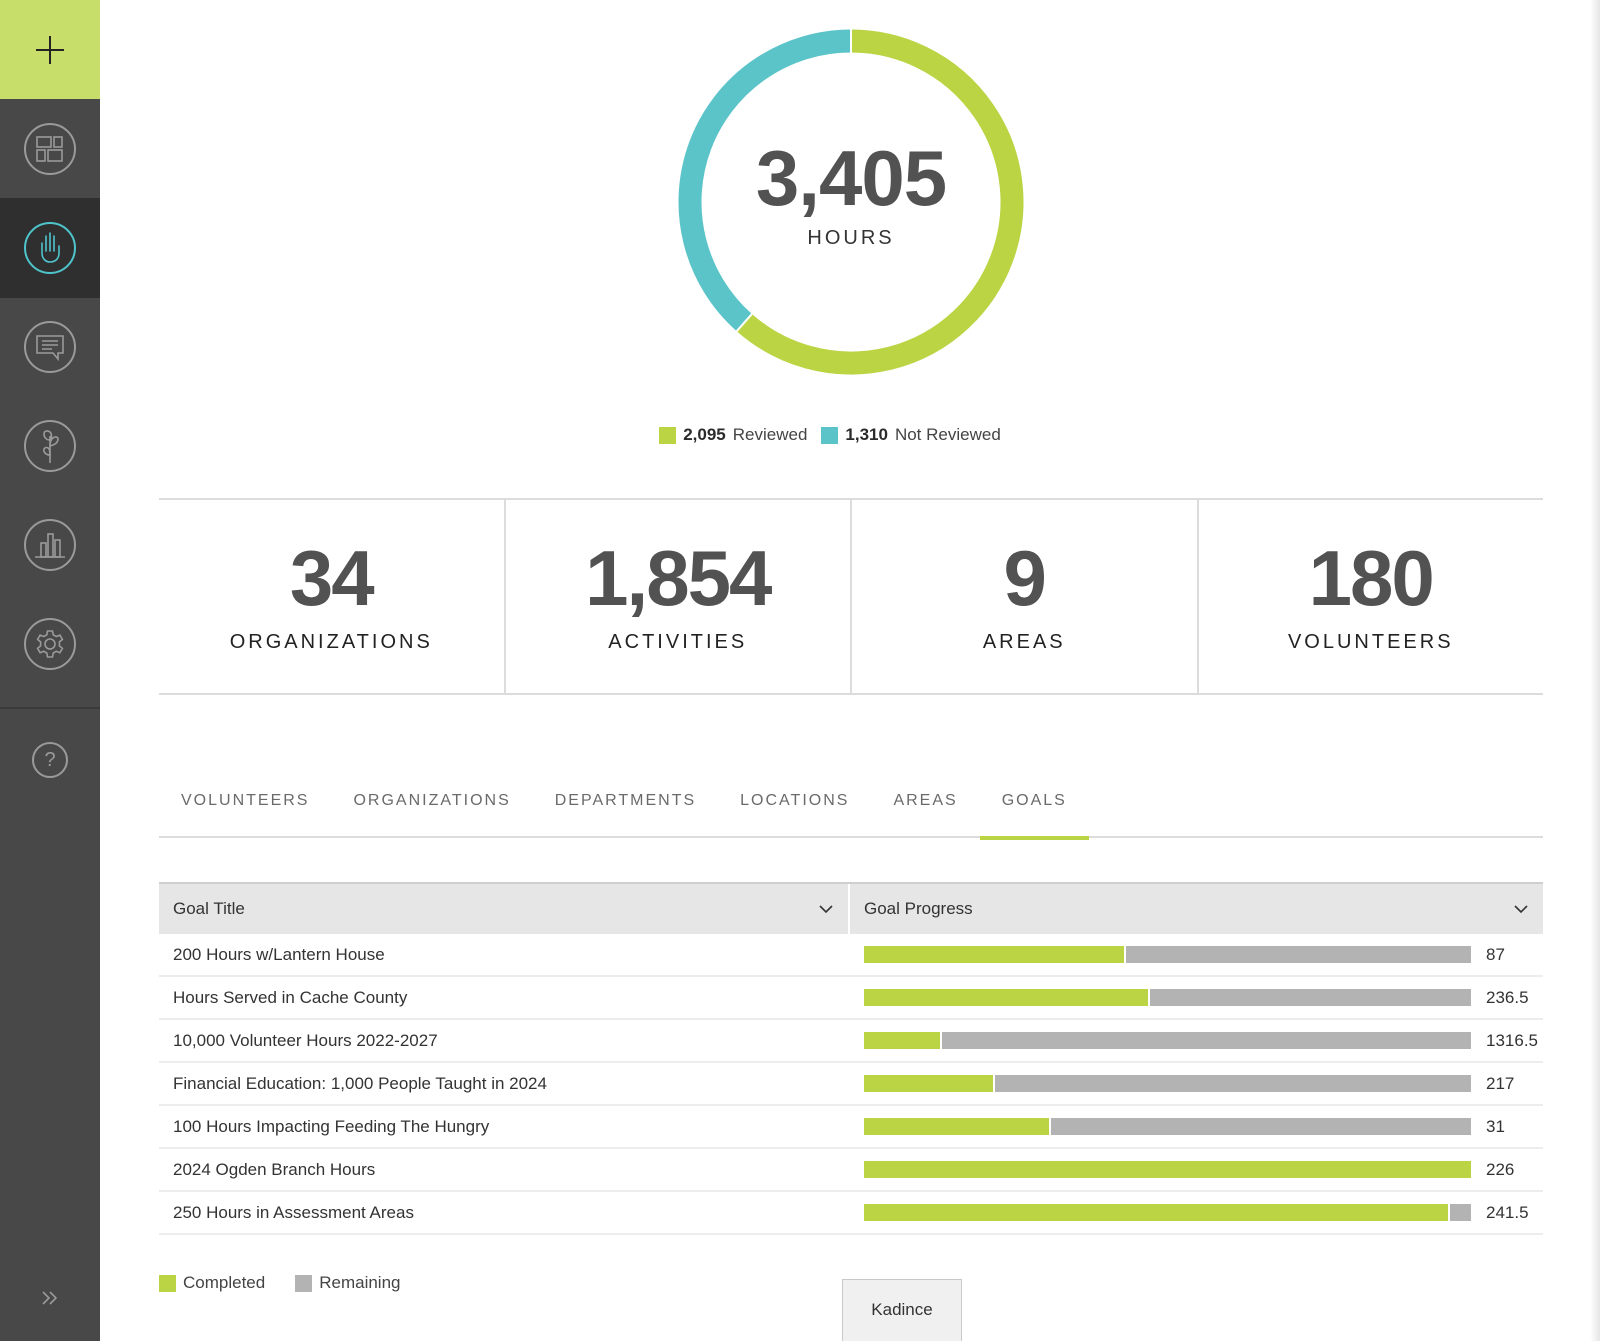 This screenshot has height=1341, width=1600. I want to click on goal-progress-cell: 217, so click(1196, 1084).